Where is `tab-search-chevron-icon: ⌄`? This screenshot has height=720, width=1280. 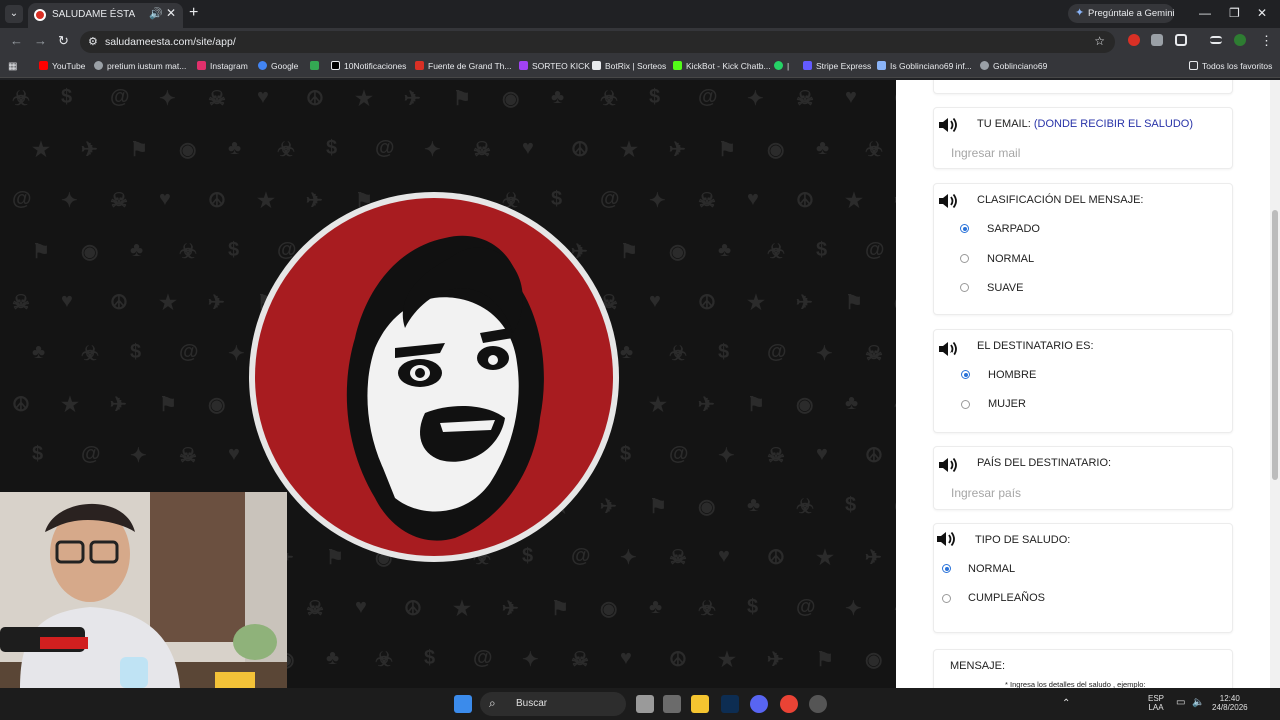
tab-search-chevron-icon: ⌄ is located at coordinates (14, 14).